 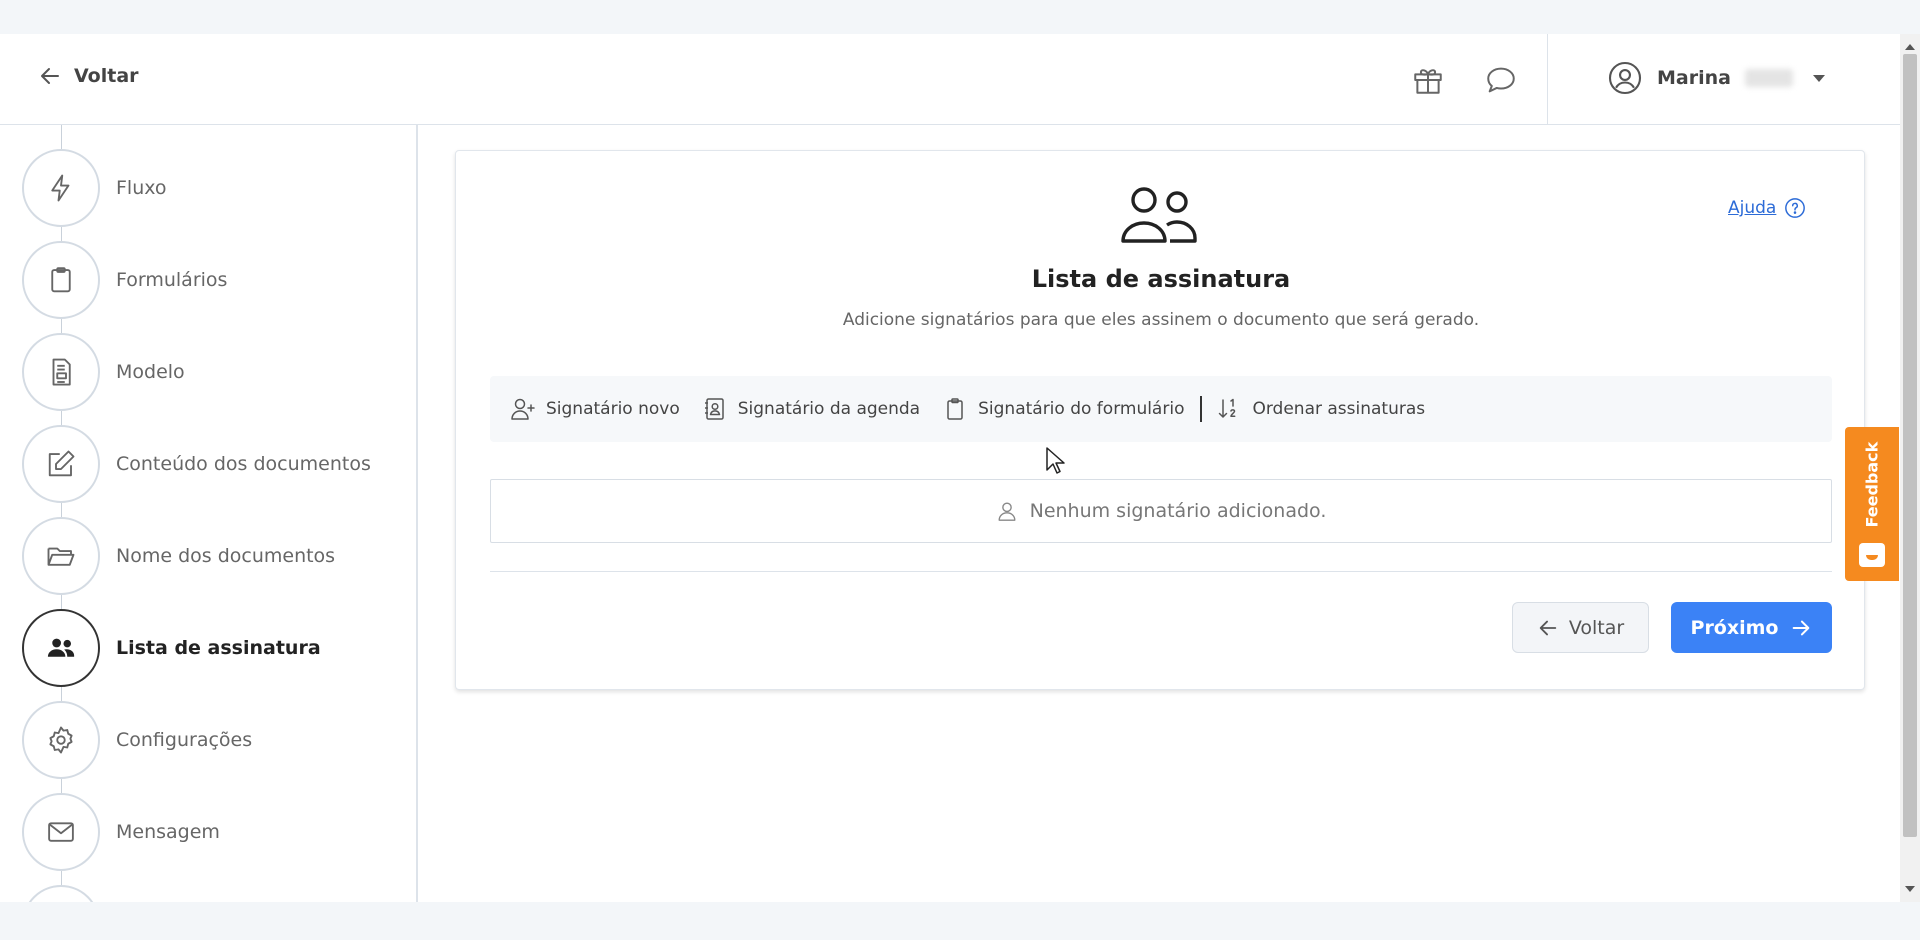 I want to click on back-button-label: Voltar, so click(x=1596, y=627).